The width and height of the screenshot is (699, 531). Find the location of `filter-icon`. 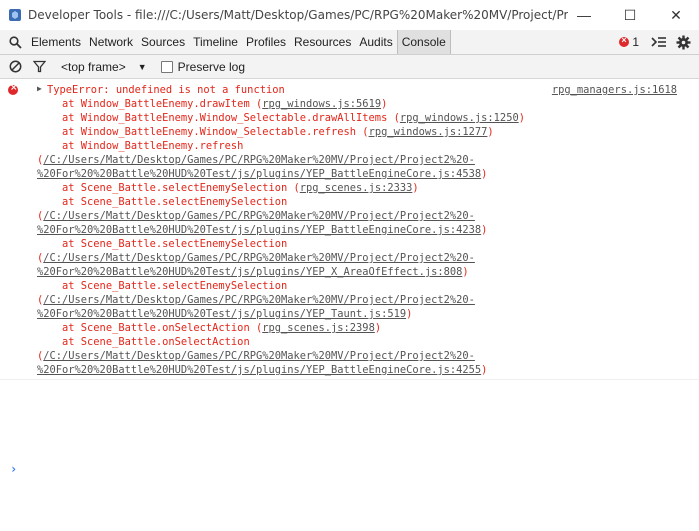

filter-icon is located at coordinates (39, 67).